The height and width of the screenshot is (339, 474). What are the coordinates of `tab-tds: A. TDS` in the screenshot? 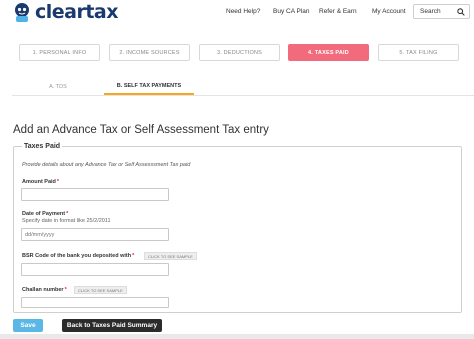 It's located at (58, 86).